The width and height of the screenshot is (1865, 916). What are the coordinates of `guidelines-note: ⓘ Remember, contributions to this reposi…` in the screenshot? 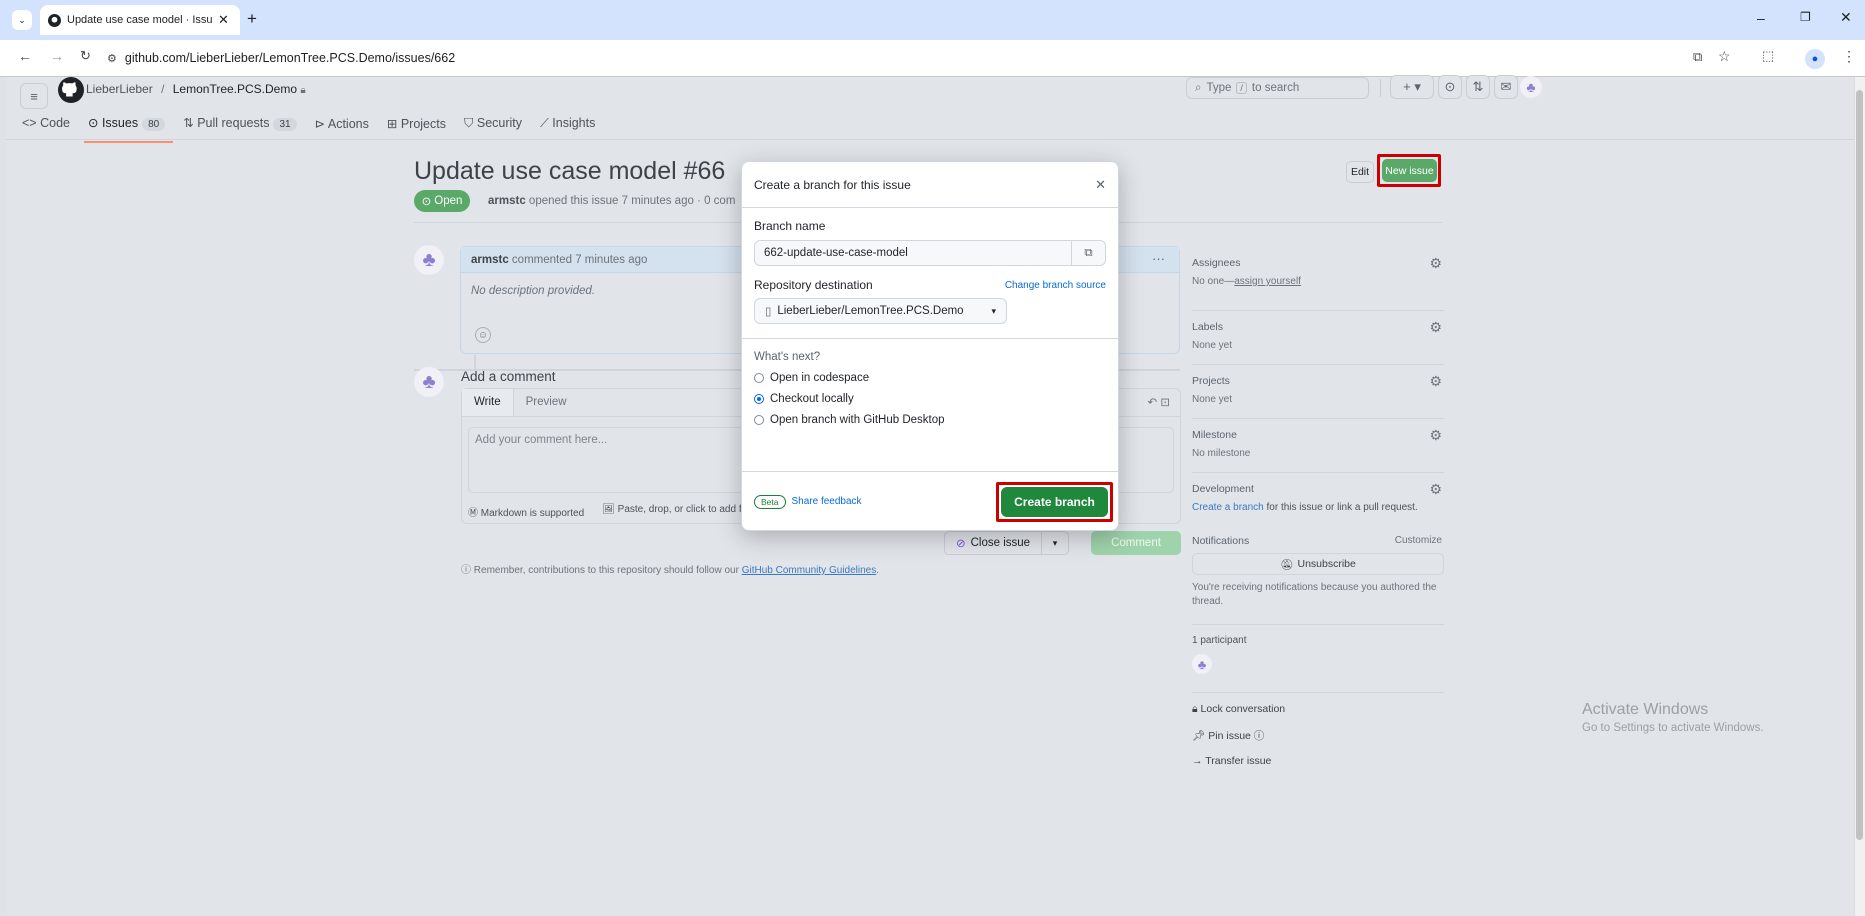 It's located at (670, 568).